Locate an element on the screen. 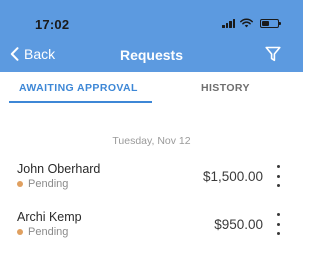  filter-icon is located at coordinates (273, 54).